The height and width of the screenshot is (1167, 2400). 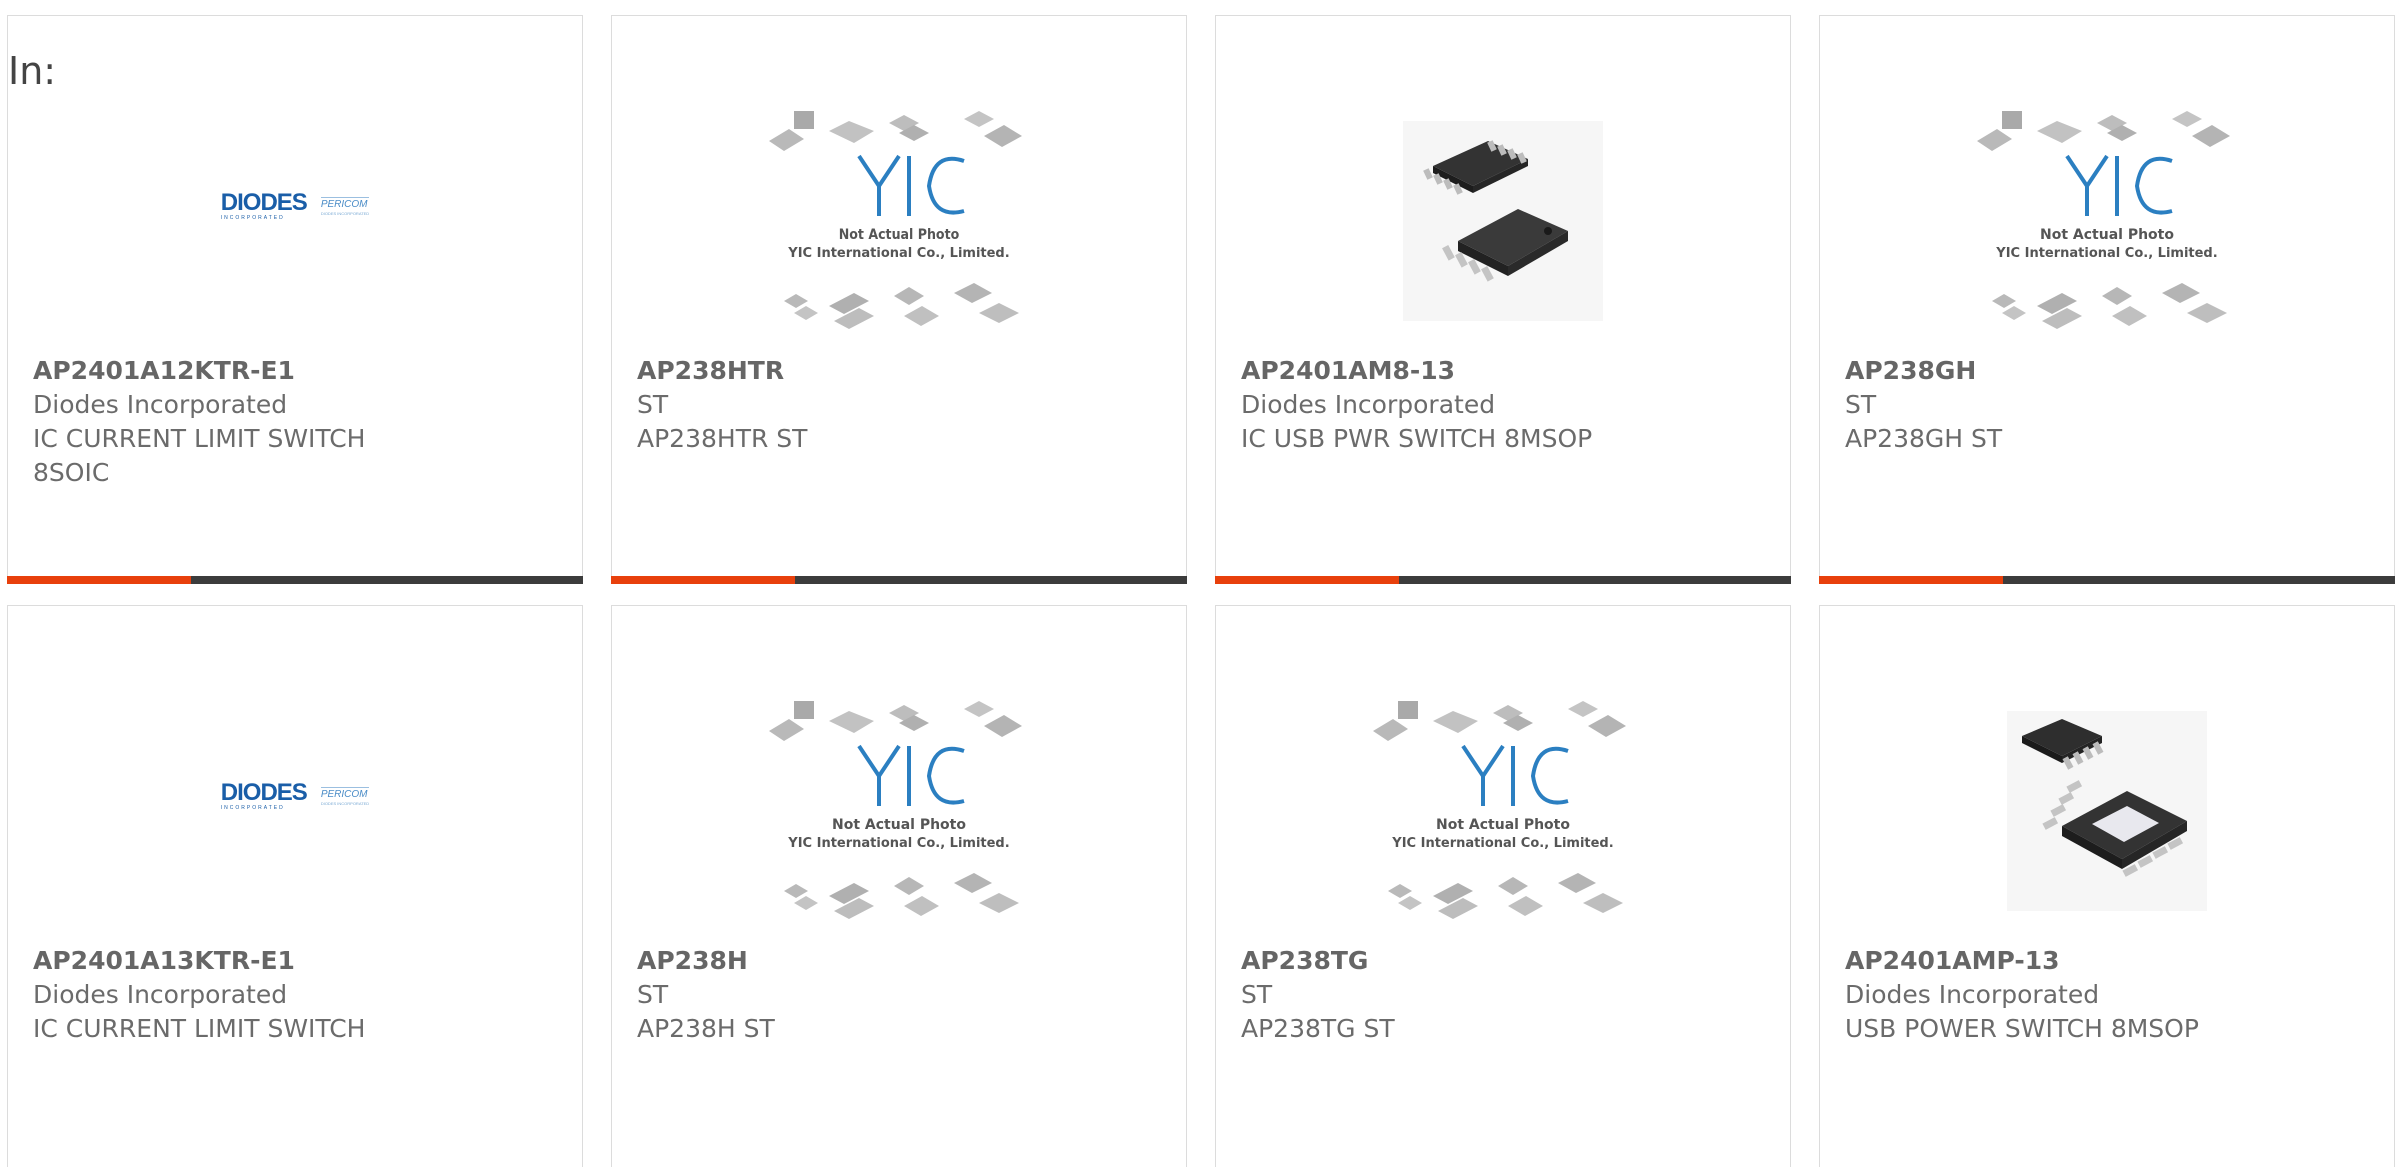 I want to click on product-info: AP238TG ST AP238TG ST, so click(x=1505, y=995).